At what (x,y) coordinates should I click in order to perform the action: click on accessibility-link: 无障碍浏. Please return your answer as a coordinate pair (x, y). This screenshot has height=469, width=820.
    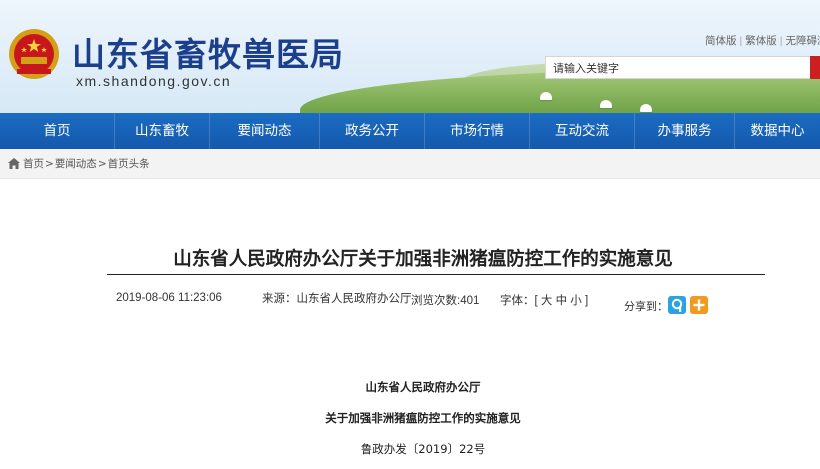
    Looking at the image, I should click on (802, 41).